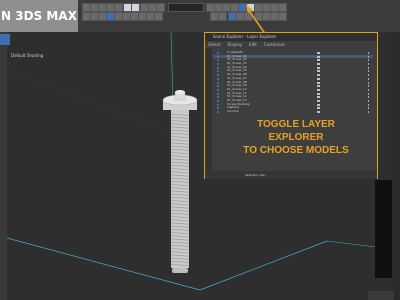  I want to click on selection-set-label: Selection Set:, so click(255, 175).